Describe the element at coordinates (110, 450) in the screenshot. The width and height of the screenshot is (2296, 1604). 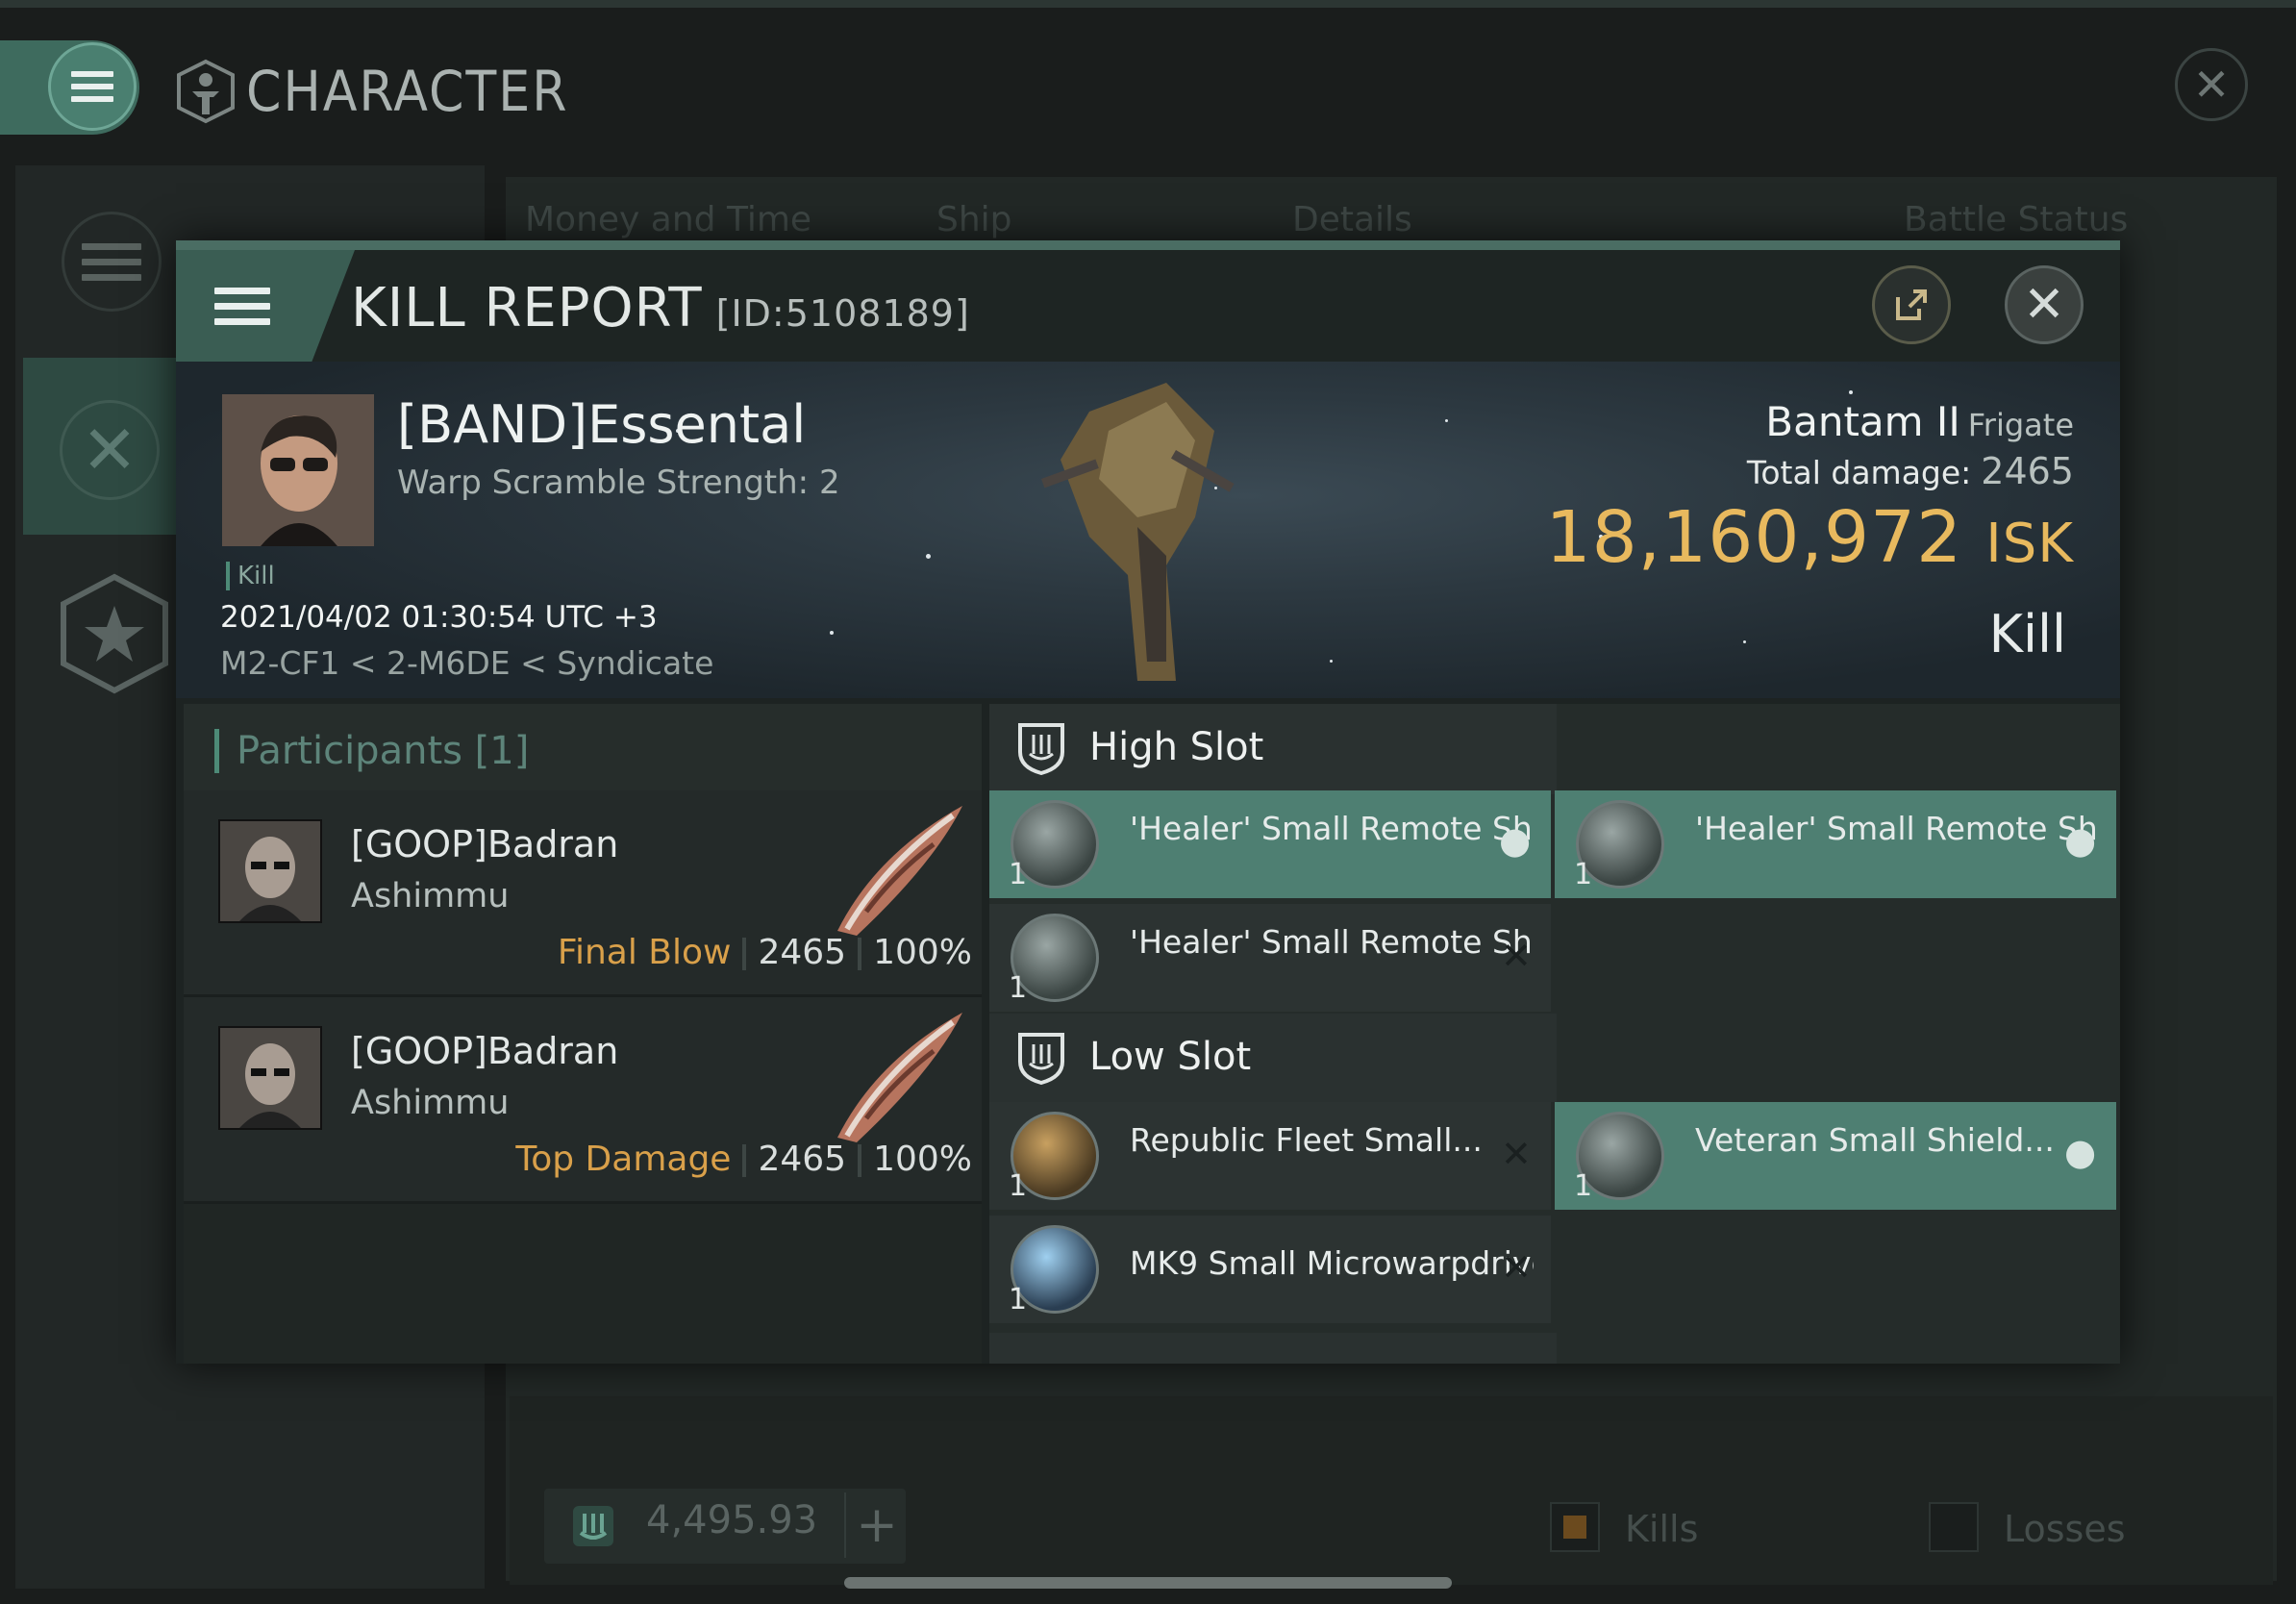
I see `crossed-swords-icon: ✕` at that location.